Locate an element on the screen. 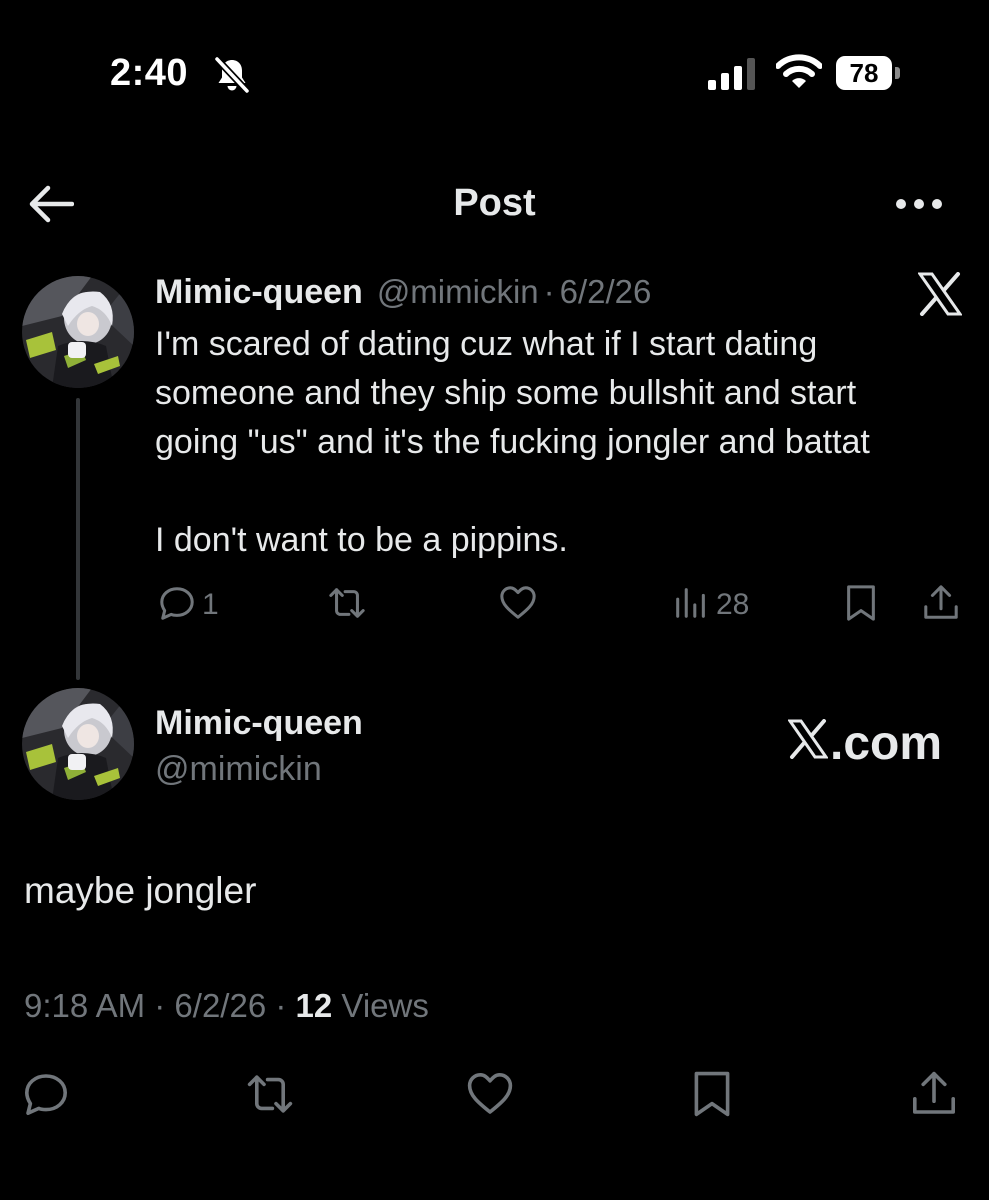 The height and width of the screenshot is (1200, 989). wifi-icon is located at coordinates (799, 72).